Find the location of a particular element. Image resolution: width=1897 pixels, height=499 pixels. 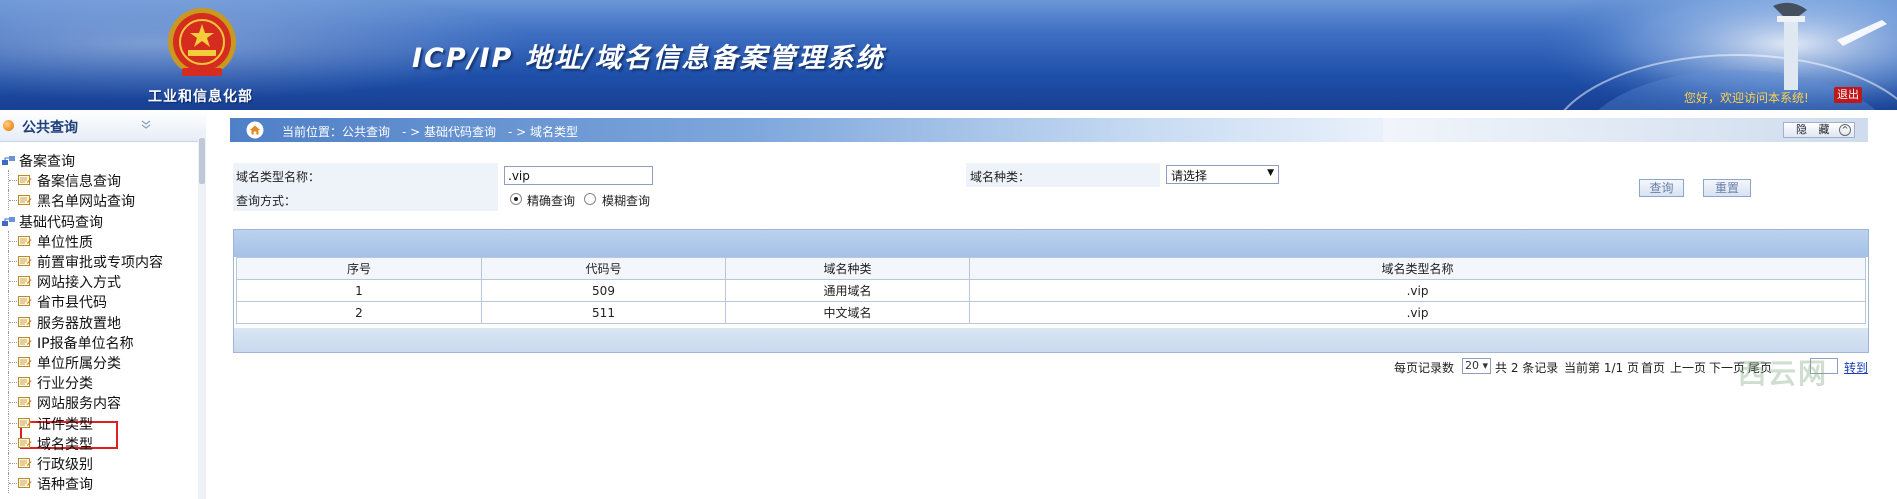

table-row: 1 509 通用域名 .vip is located at coordinates (1051, 290).